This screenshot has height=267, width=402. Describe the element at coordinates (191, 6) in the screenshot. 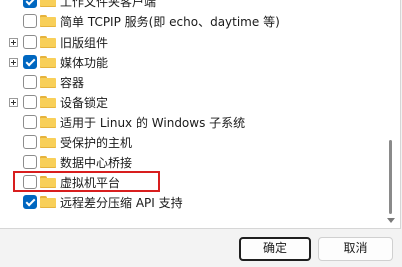

I see `feature-item-work-folders-client: 工作文件夹客户端` at that location.